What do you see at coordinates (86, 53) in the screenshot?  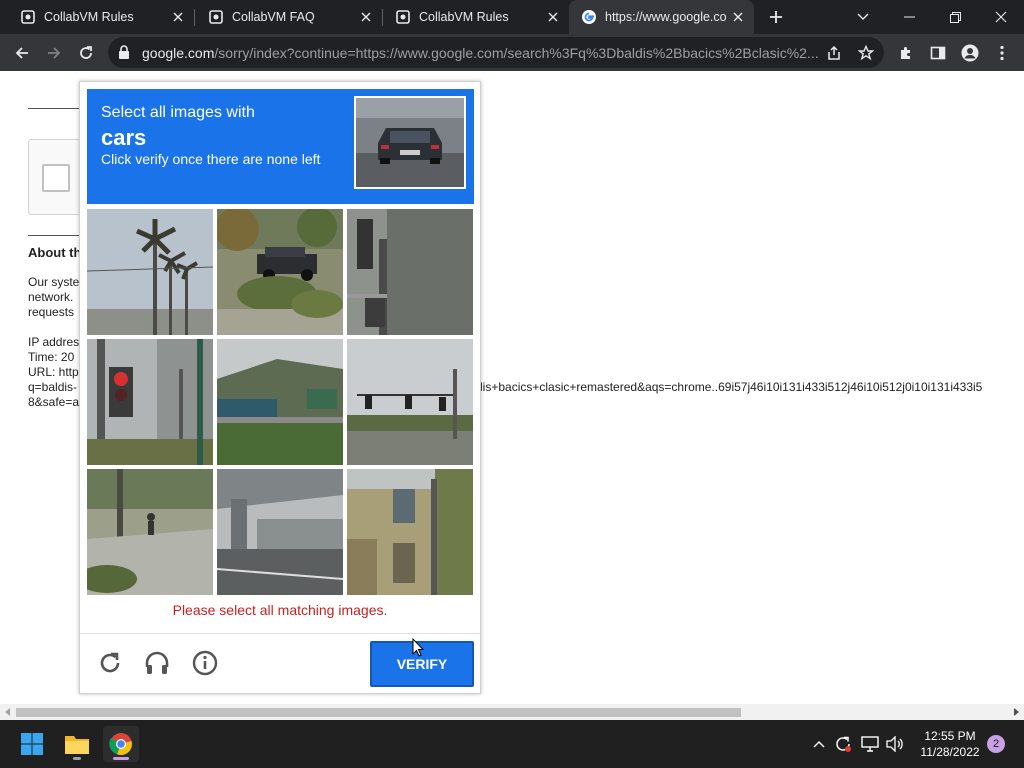 I see `reload-button` at bounding box center [86, 53].